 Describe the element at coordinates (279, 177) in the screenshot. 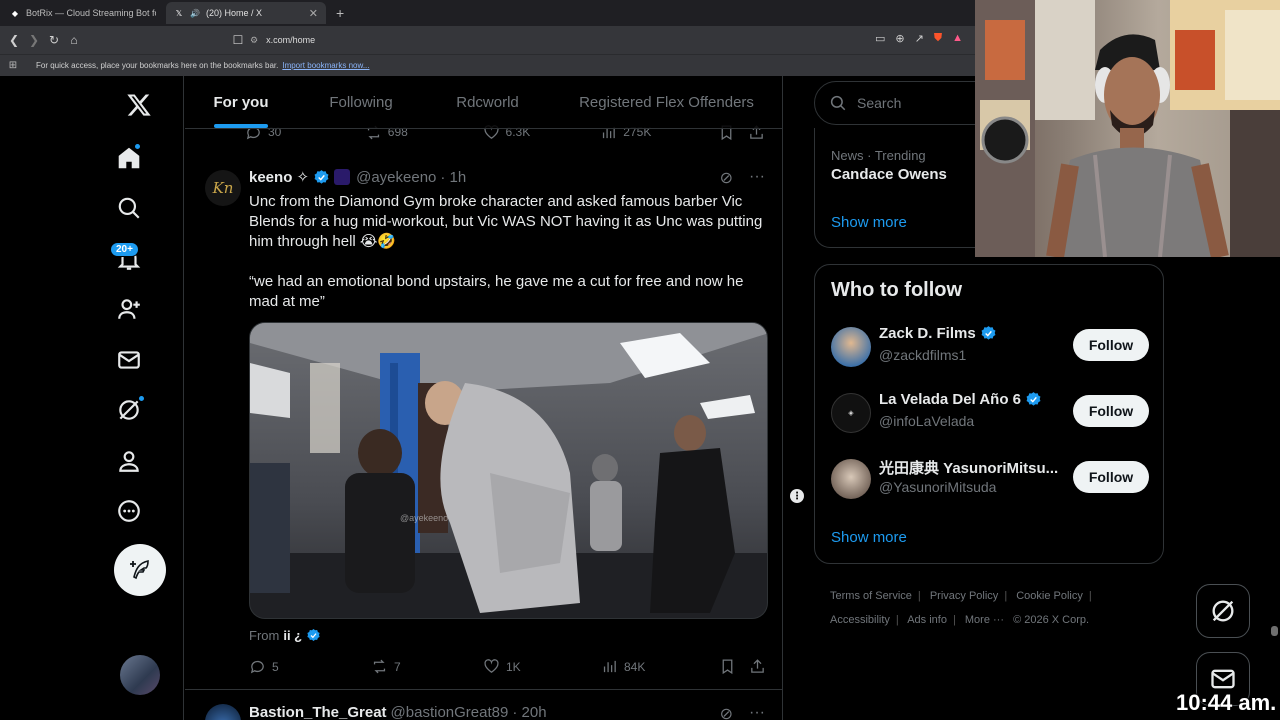

I see `tweet-author-name: keeno ✧` at that location.